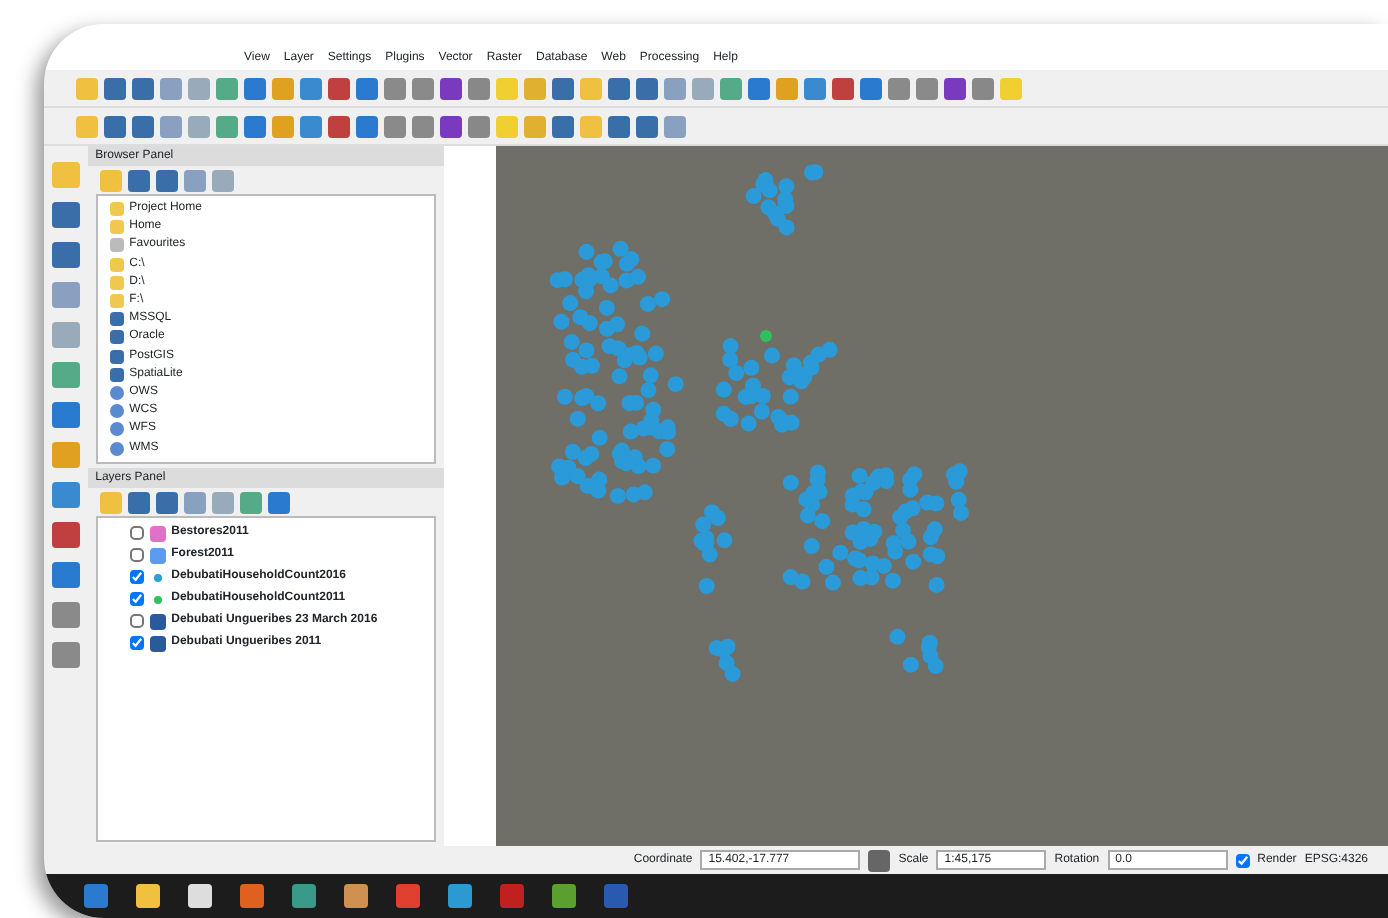 Image resolution: width=1388 pixels, height=918 pixels. Describe the element at coordinates (766, 336) in the screenshot. I see `map-point` at that location.